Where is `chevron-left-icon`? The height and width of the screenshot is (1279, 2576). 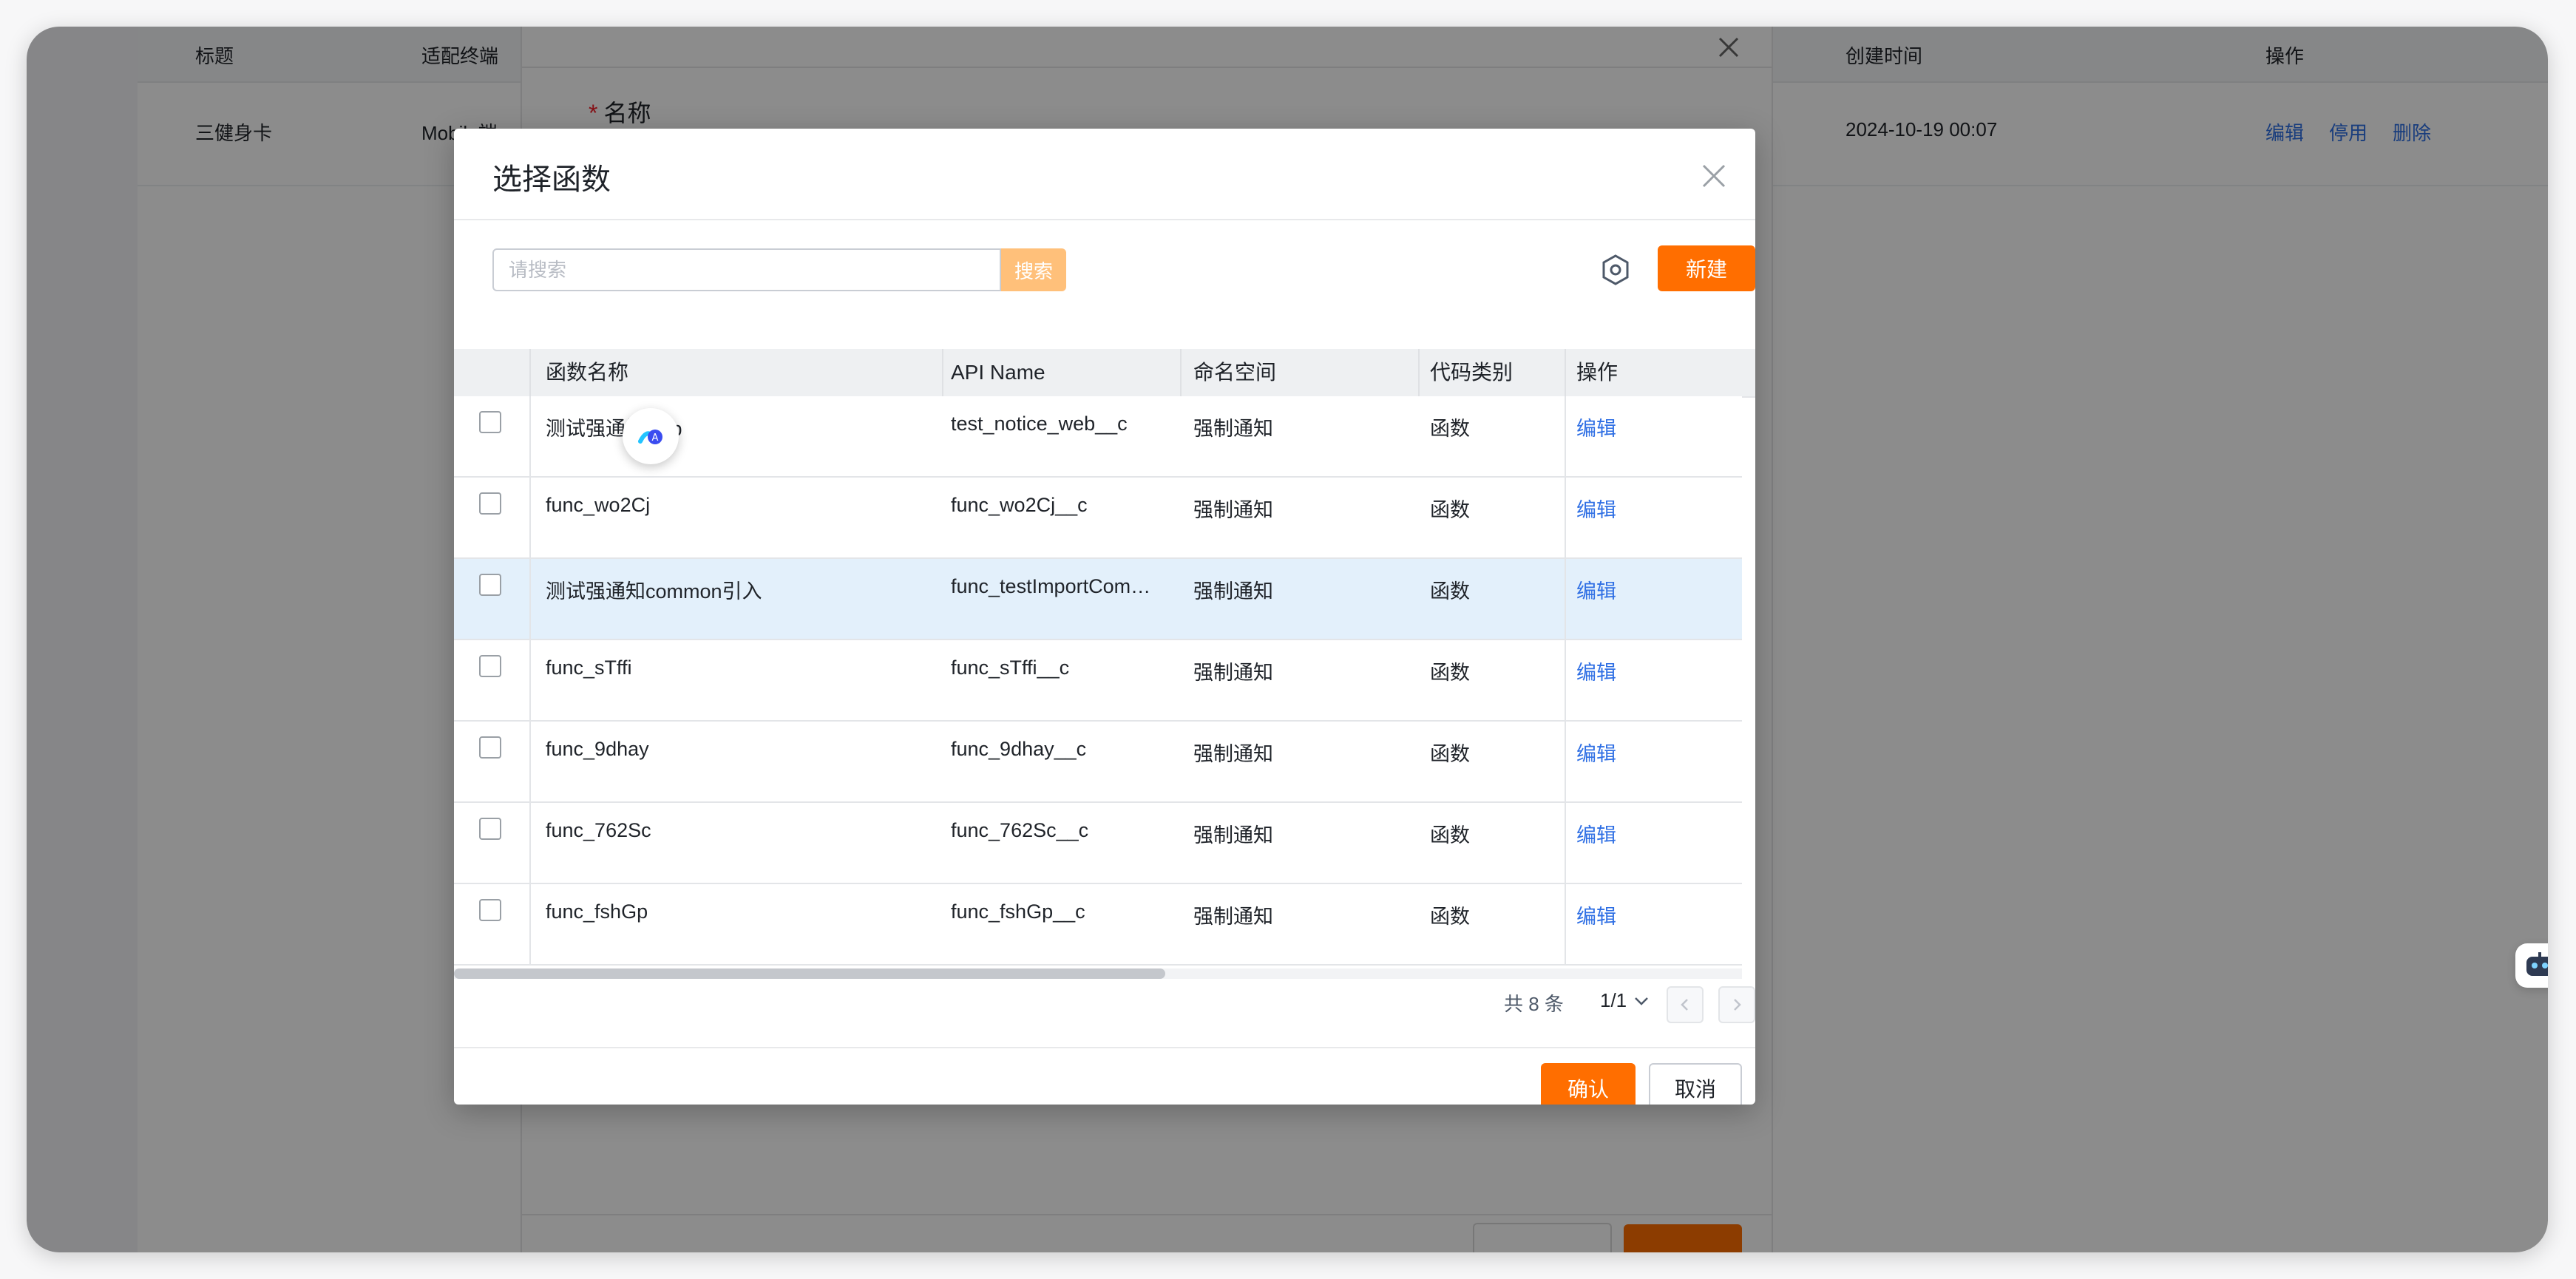
chevron-left-icon is located at coordinates (1684, 1005).